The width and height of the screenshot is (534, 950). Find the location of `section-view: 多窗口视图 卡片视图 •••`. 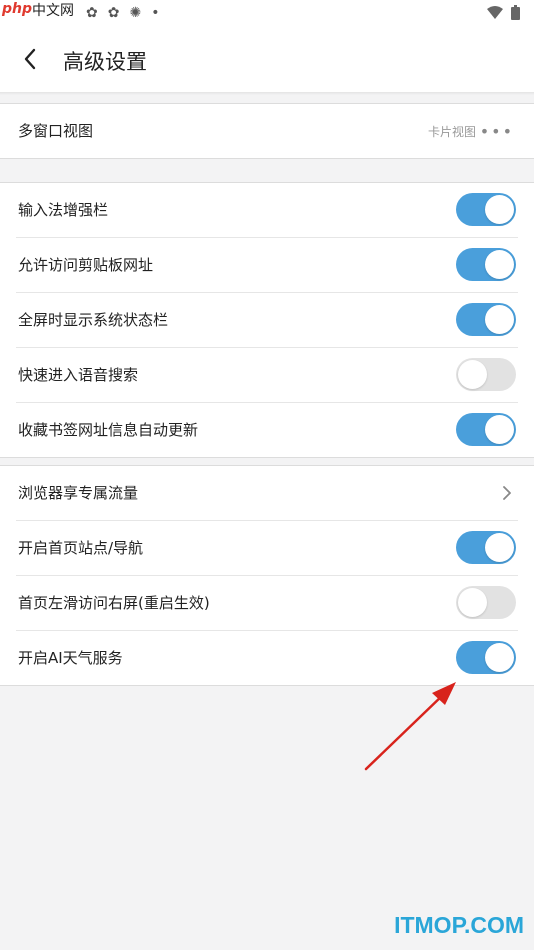

section-view: 多窗口视图 卡片视图 ••• is located at coordinates (267, 131).